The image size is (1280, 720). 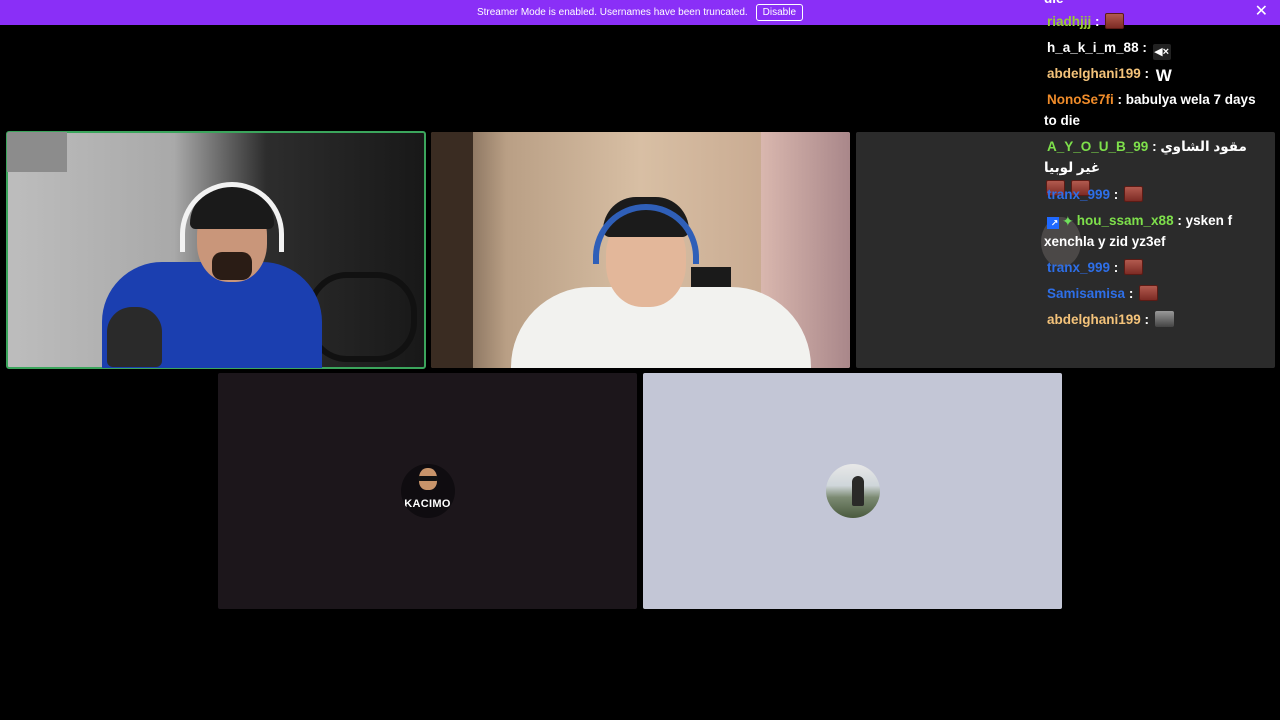 I want to click on chat-username: Samisamisa, so click(x=1086, y=293).